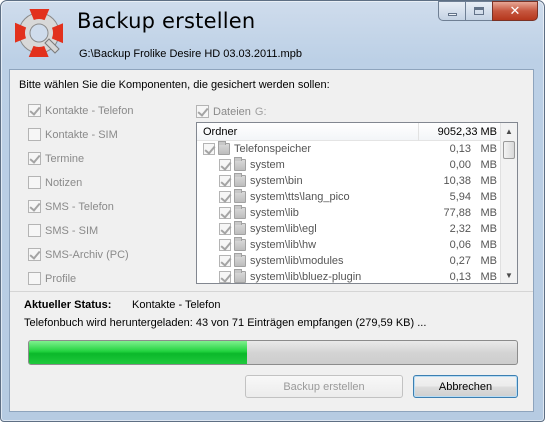  What do you see at coordinates (515, 11) in the screenshot?
I see `close-button: ✕` at bounding box center [515, 11].